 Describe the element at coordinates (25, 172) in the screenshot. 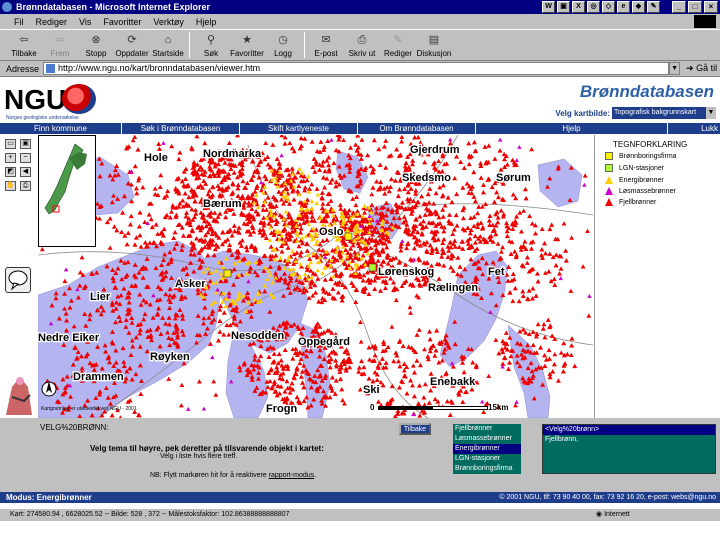

I see `back-icon: ◀` at that location.